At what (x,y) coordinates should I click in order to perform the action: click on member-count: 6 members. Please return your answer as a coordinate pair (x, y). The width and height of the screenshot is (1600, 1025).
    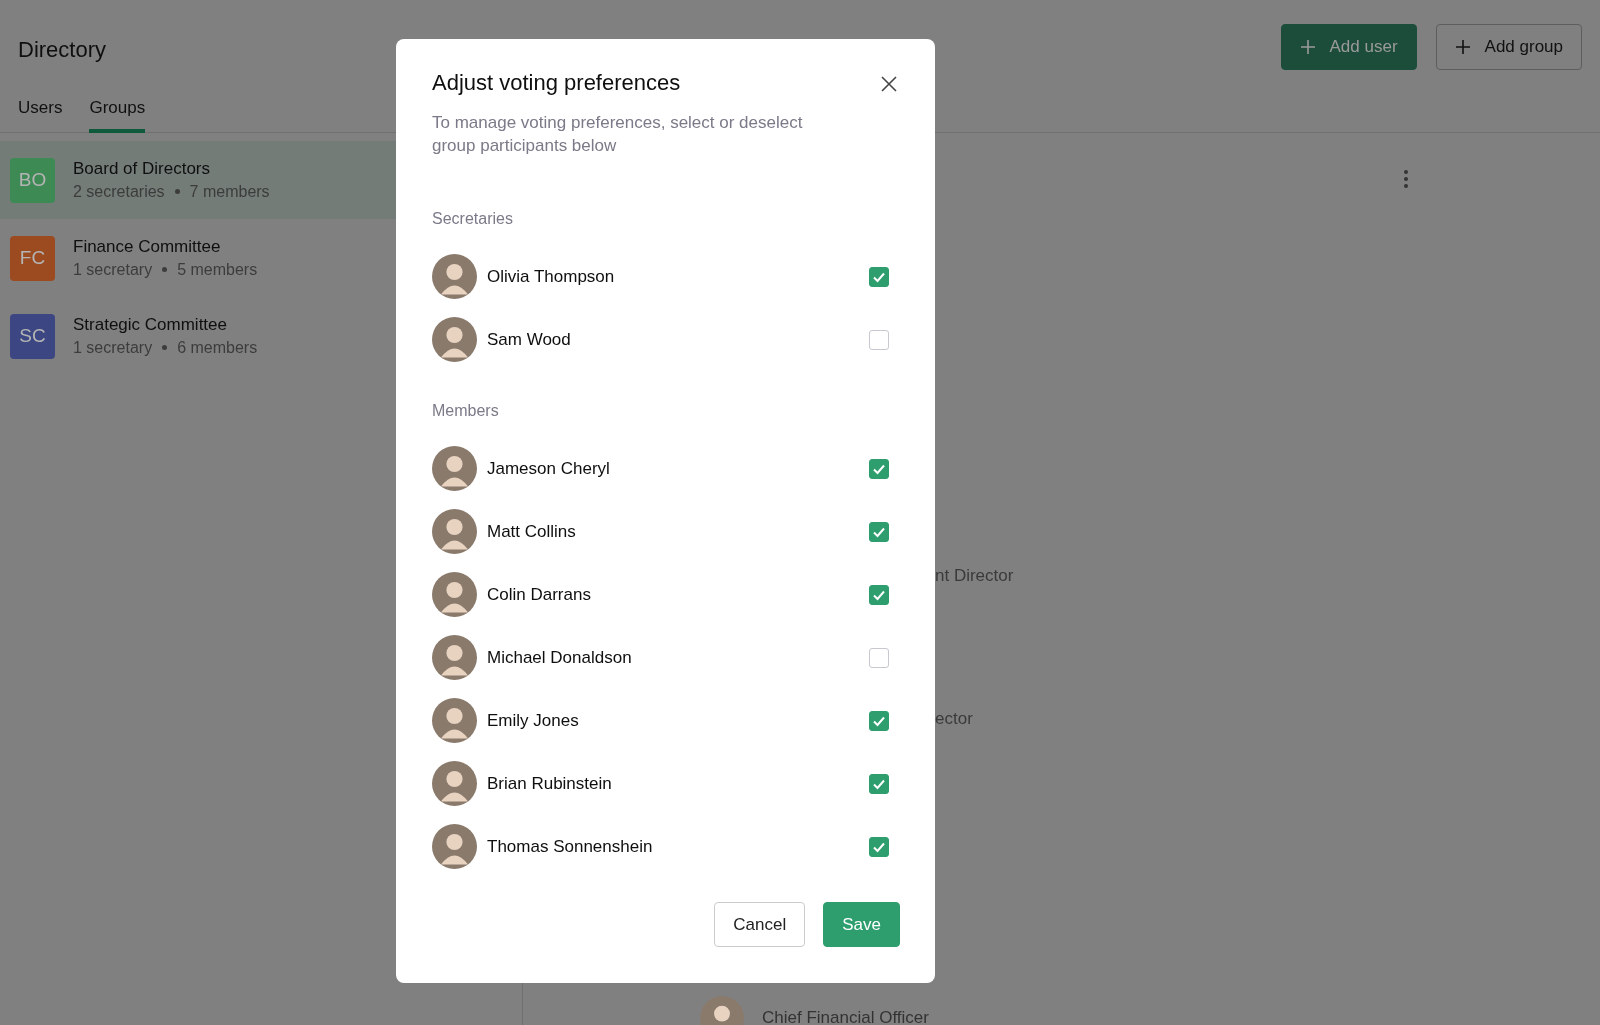
    Looking at the image, I should click on (217, 347).